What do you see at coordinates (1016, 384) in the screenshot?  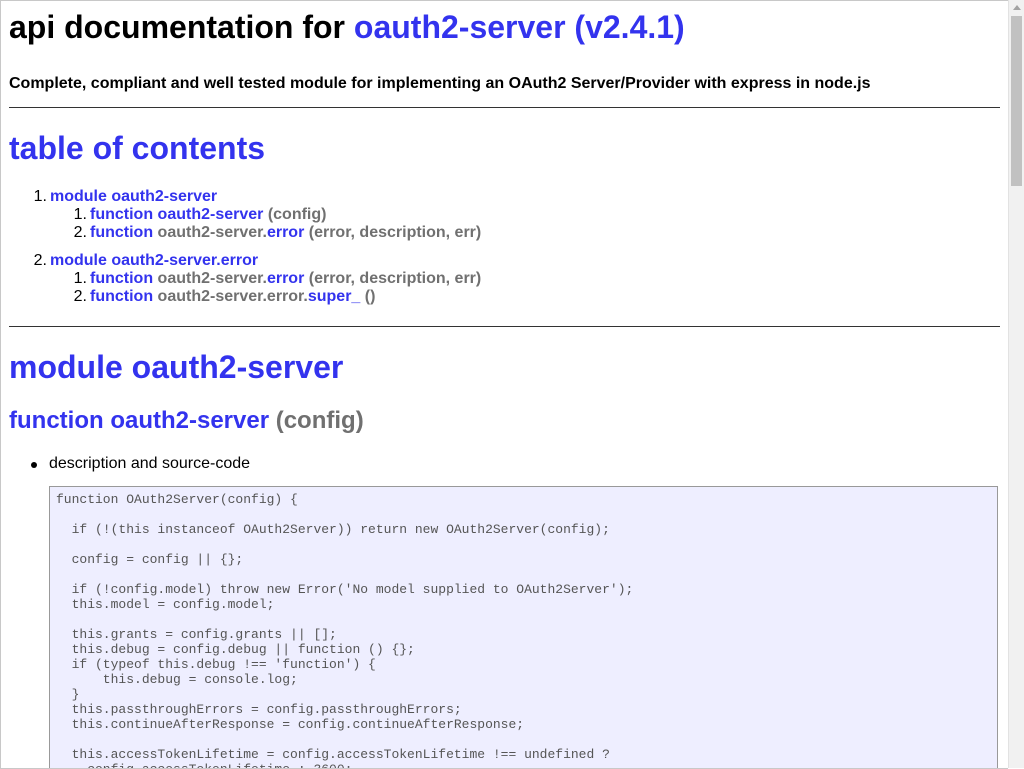 I see `vertical-scrollbar` at bounding box center [1016, 384].